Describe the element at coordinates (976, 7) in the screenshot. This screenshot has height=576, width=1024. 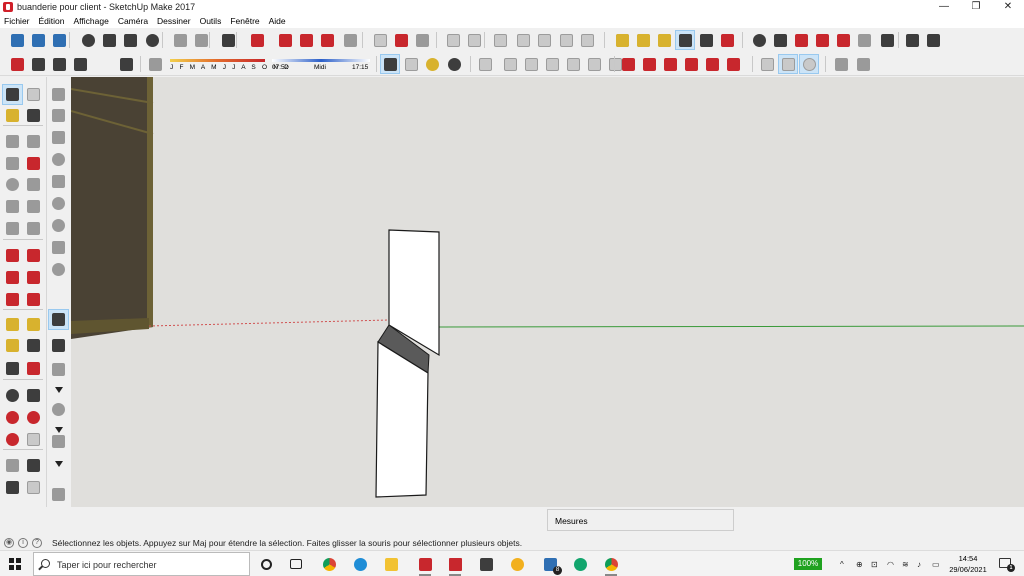
I see `restore-button: ❐` at that location.